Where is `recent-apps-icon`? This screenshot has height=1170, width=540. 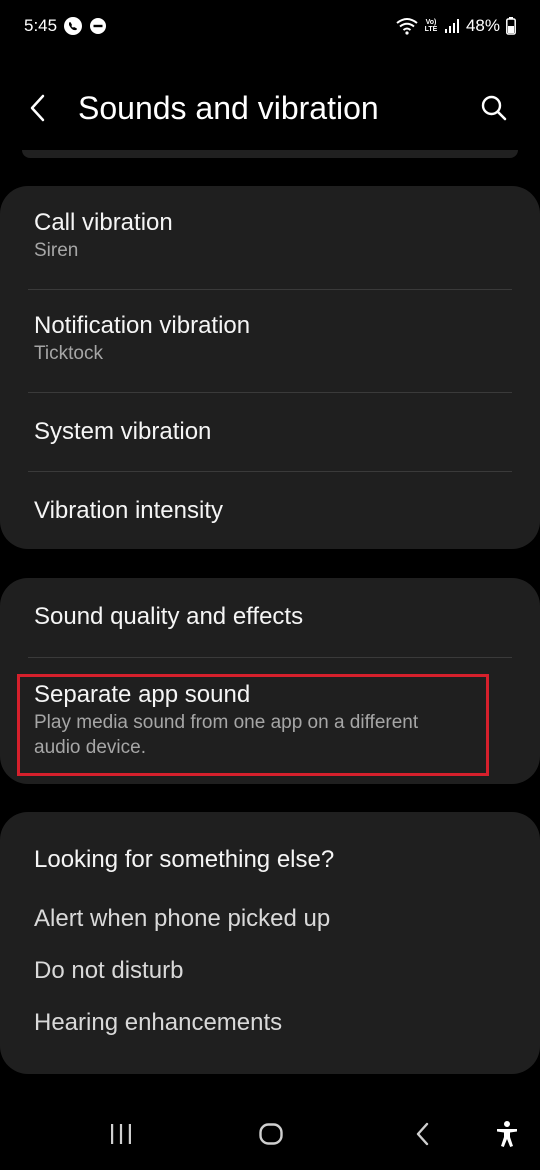 recent-apps-icon is located at coordinates (121, 1134).